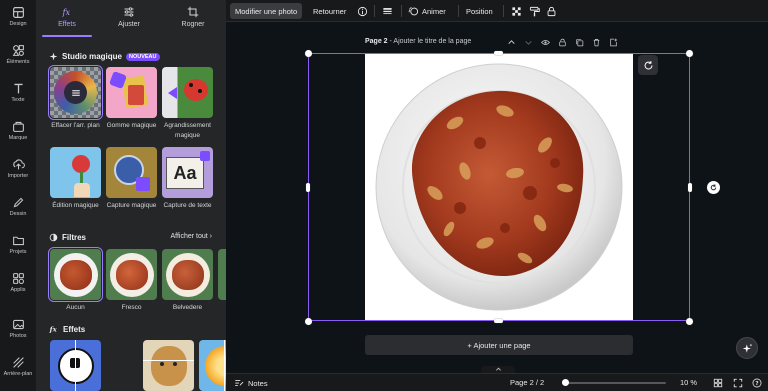 Image resolution: width=768 pixels, height=391 pixels. I want to click on rail-item-background: Arrière-plan, so click(18, 366).